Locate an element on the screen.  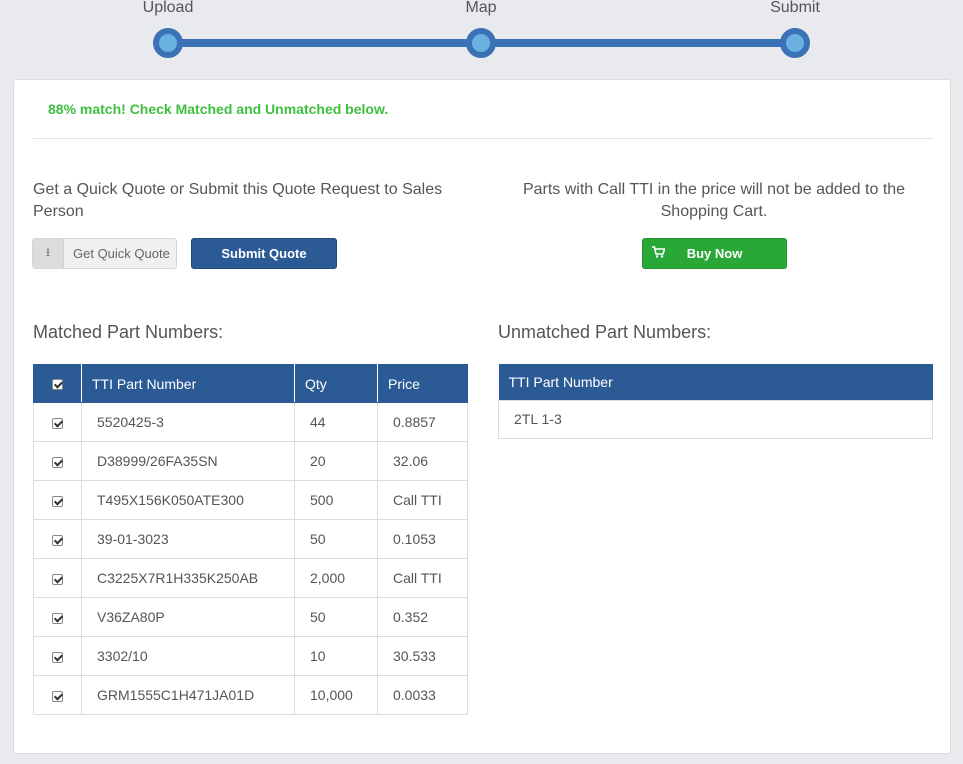
matched-title: Matched Part Numbers: is located at coordinates (128, 332).